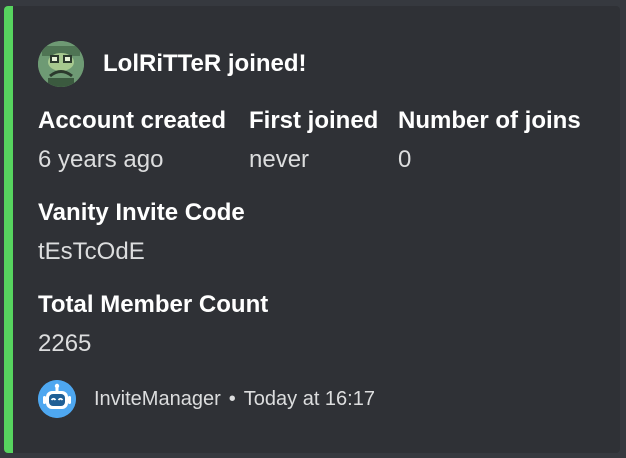  What do you see at coordinates (279, 159) in the screenshot?
I see `field-value: never` at bounding box center [279, 159].